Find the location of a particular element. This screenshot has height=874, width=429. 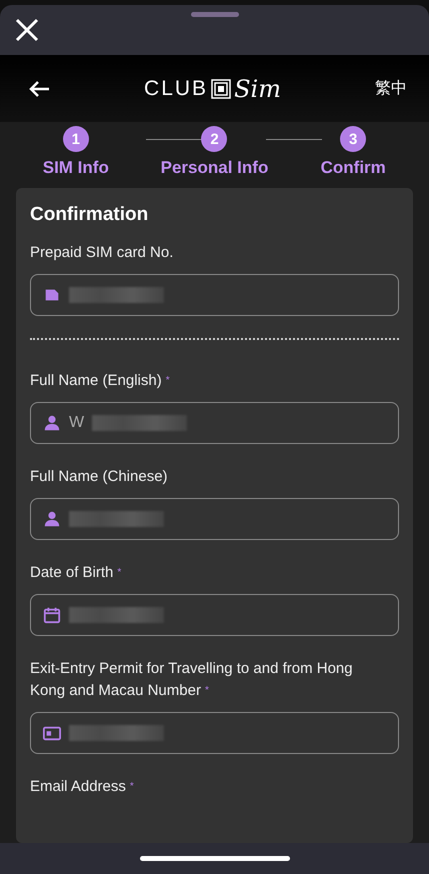

field-value: W is located at coordinates (76, 423).